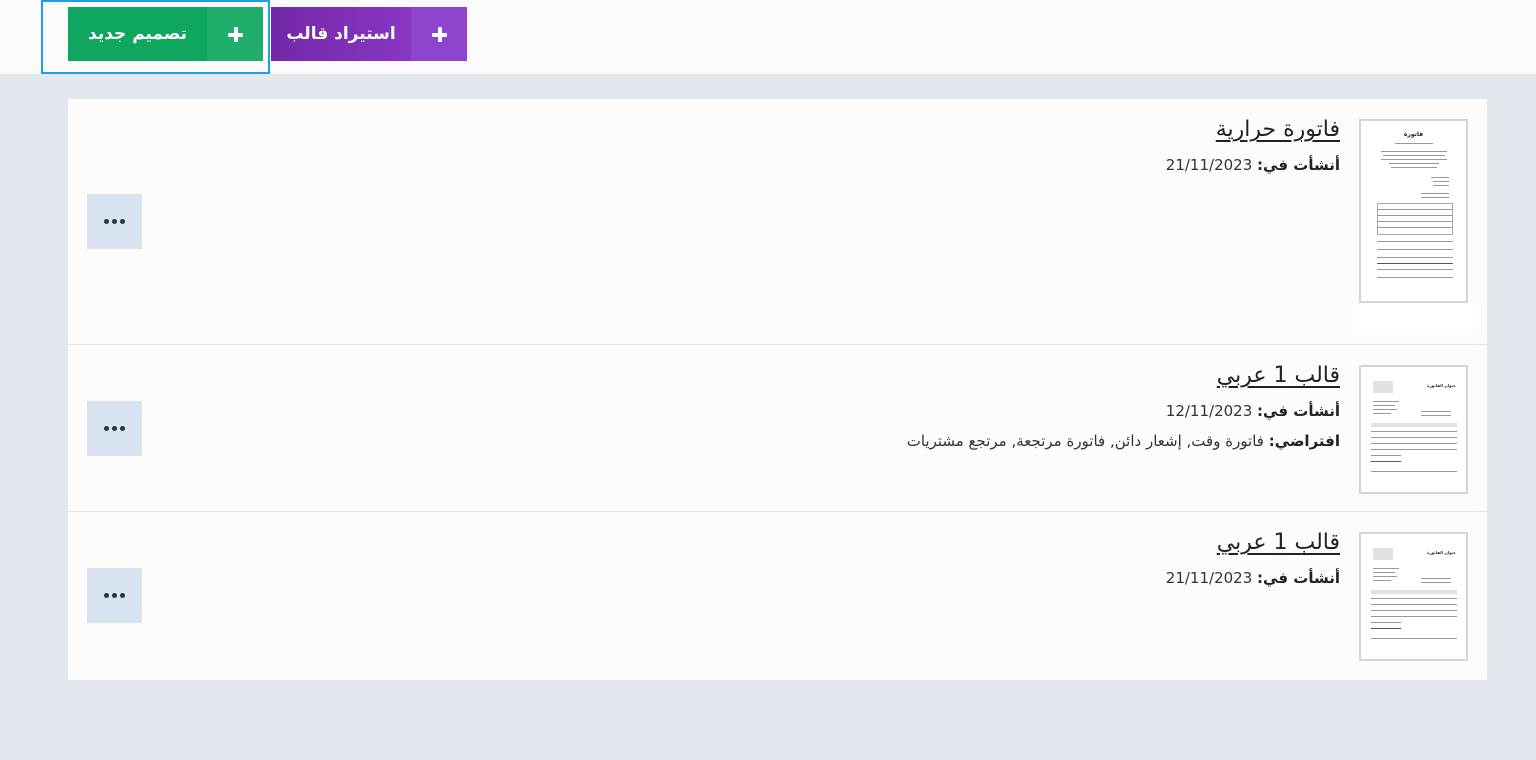  I want to click on created-value: 12/11/2023, so click(1209, 411).